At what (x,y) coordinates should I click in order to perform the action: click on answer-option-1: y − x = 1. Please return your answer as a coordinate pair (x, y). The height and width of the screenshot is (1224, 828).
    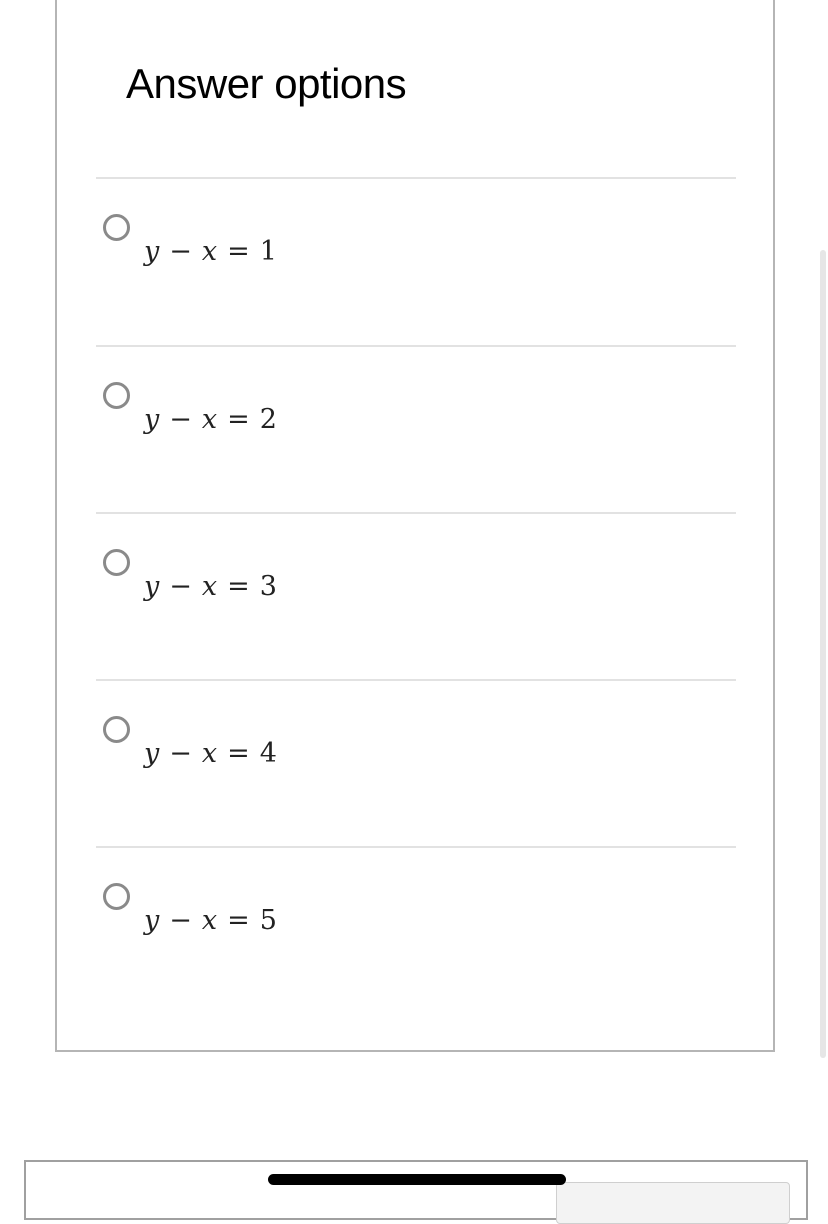
    Looking at the image, I should click on (416, 248).